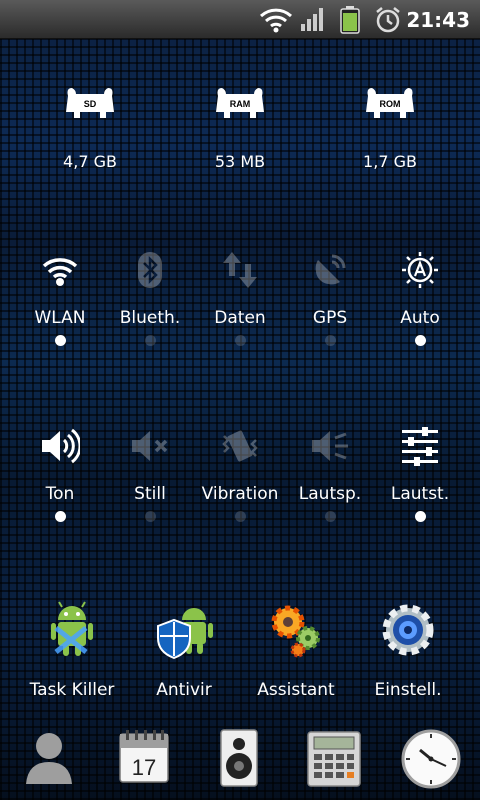 The height and width of the screenshot is (800, 480). What do you see at coordinates (90, 161) in the screenshot?
I see `sd-value: 4,7 GB` at bounding box center [90, 161].